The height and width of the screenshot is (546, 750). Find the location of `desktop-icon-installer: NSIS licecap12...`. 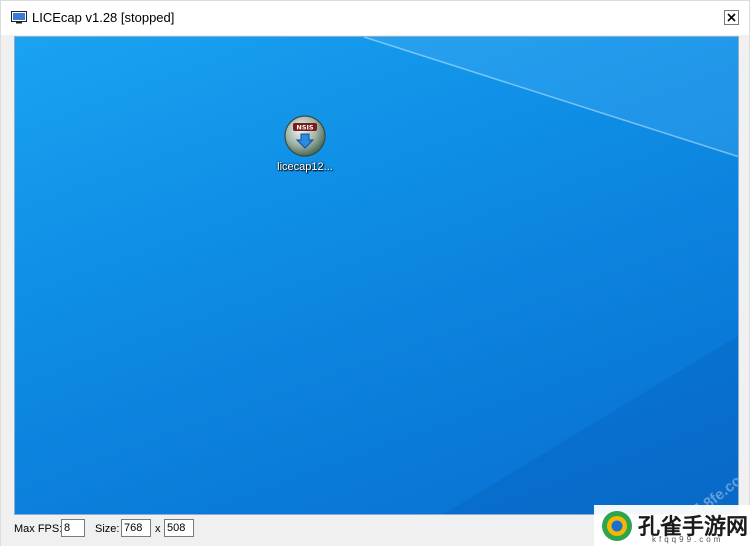

desktop-icon-installer: NSIS licecap12... is located at coordinates (305, 149).